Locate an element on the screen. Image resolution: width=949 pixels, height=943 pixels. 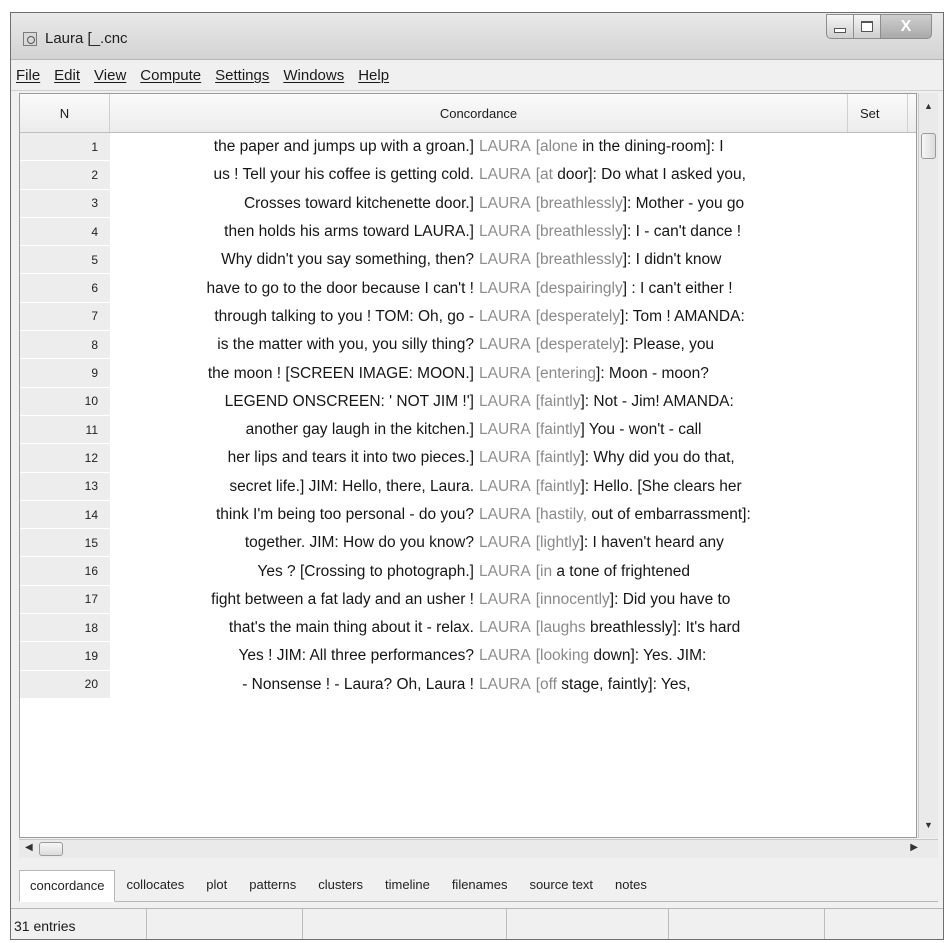
arrow-right-icon: ▶ is located at coordinates (914, 847).